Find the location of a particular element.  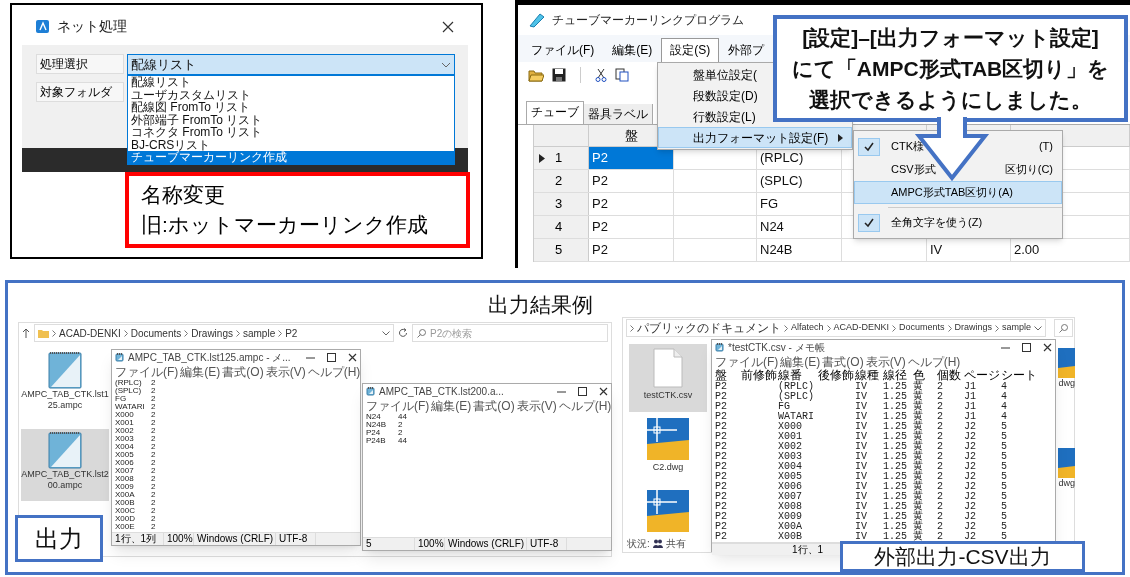

text-cell-text: P2 is located at coordinates (721, 447).